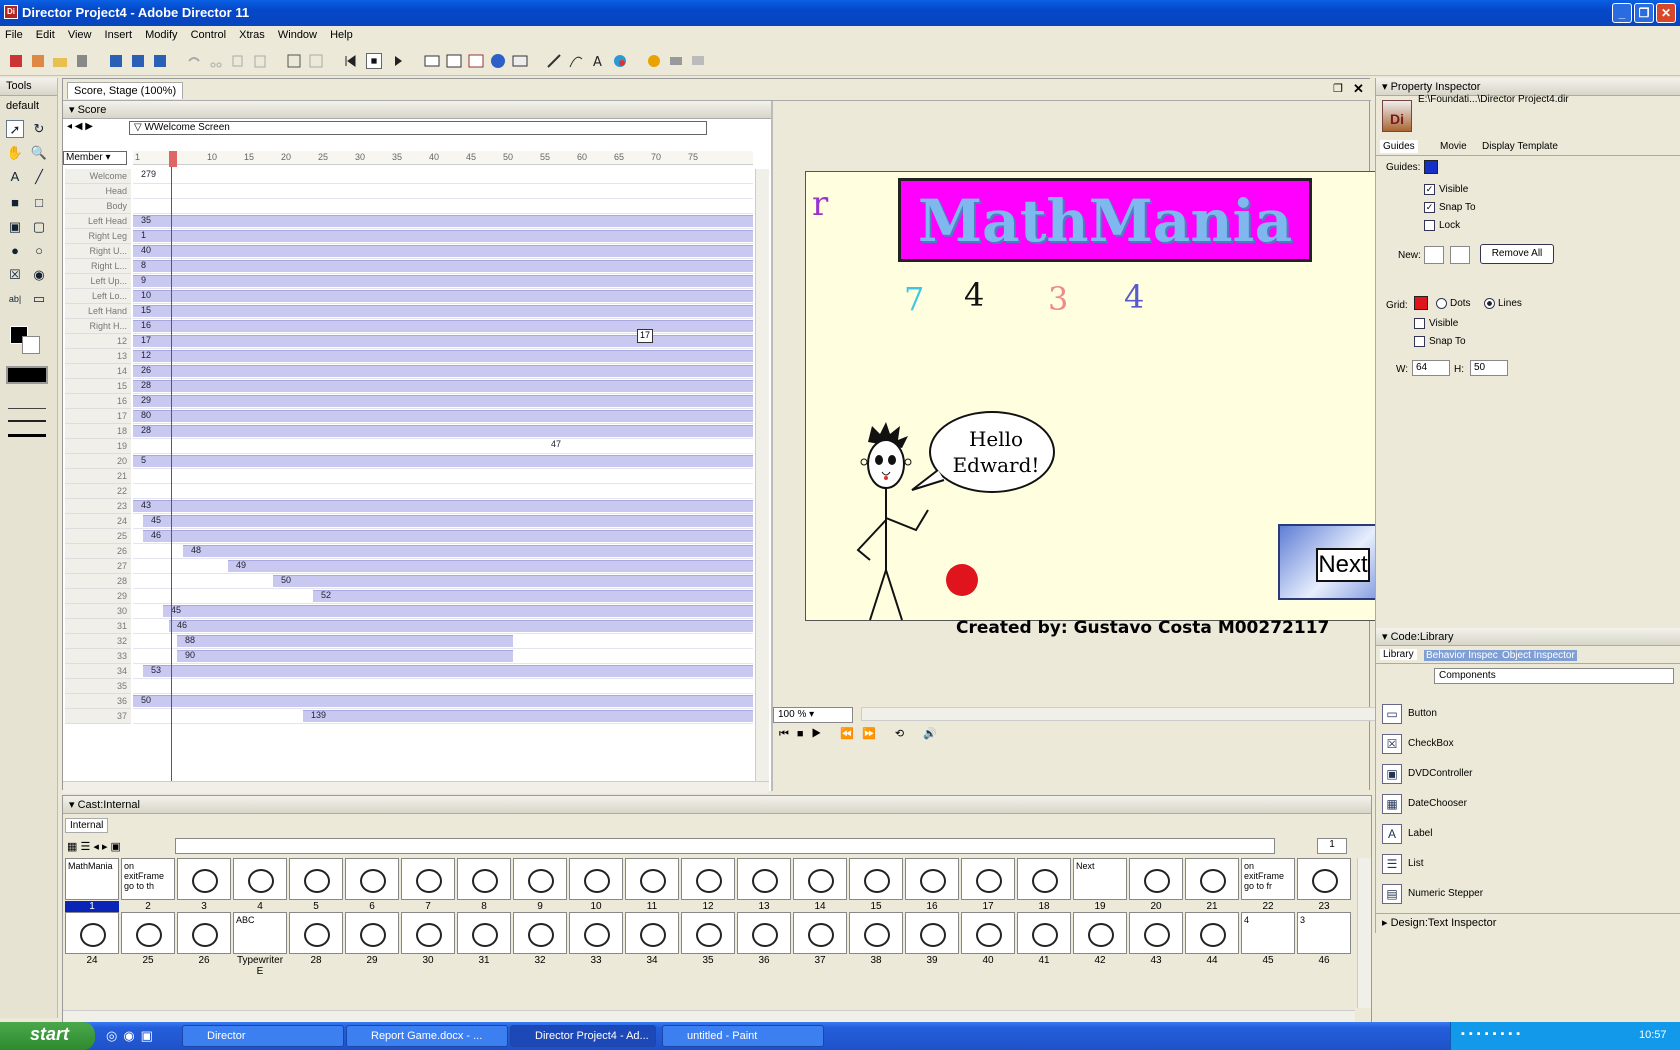 This screenshot has height=1050, width=1680. What do you see at coordinates (443, 176) in the screenshot?
I see `channel-row: 279` at bounding box center [443, 176].